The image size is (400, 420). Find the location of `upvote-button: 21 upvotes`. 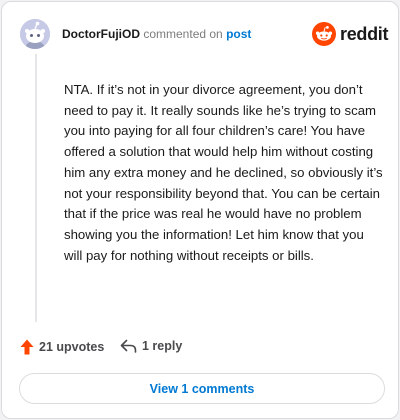

upvote-button: 21 upvotes is located at coordinates (62, 347).